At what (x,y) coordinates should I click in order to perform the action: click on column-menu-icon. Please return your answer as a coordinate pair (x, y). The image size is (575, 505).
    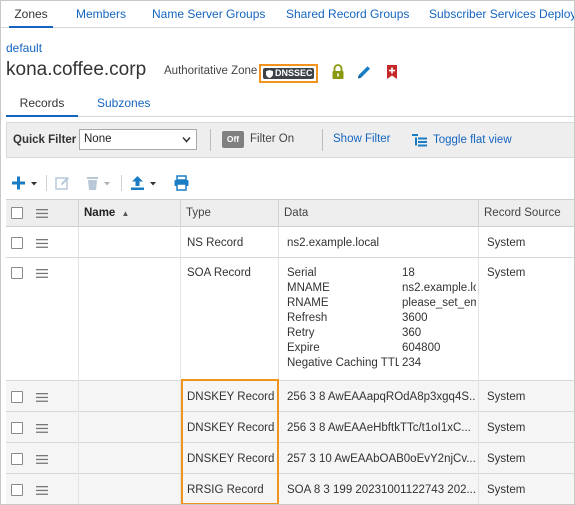
    Looking at the image, I should click on (42, 213).